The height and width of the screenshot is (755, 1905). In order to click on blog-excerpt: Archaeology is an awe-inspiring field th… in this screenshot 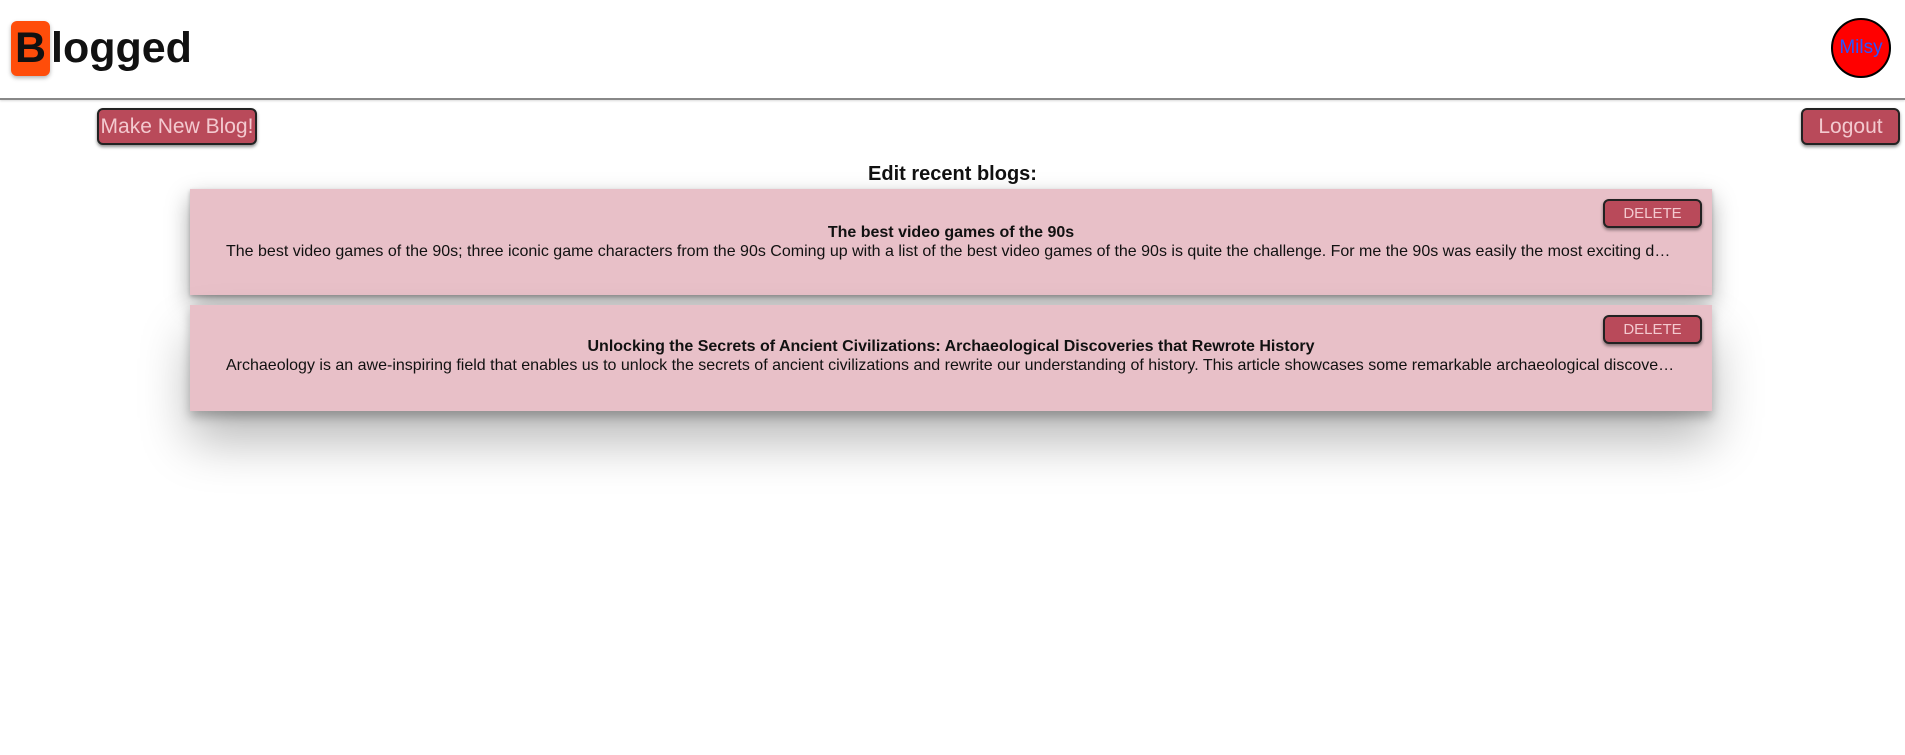, I will do `click(952, 365)`.